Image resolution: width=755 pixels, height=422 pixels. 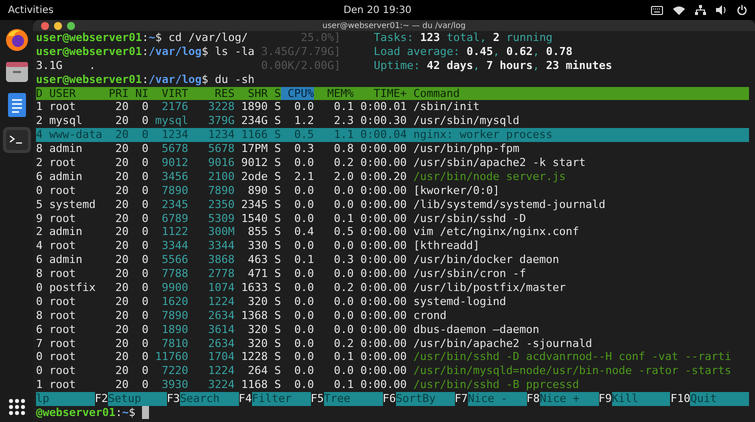 What do you see at coordinates (343, 232) in the screenshot?
I see `table-cell-text: 0.5` at bounding box center [343, 232].